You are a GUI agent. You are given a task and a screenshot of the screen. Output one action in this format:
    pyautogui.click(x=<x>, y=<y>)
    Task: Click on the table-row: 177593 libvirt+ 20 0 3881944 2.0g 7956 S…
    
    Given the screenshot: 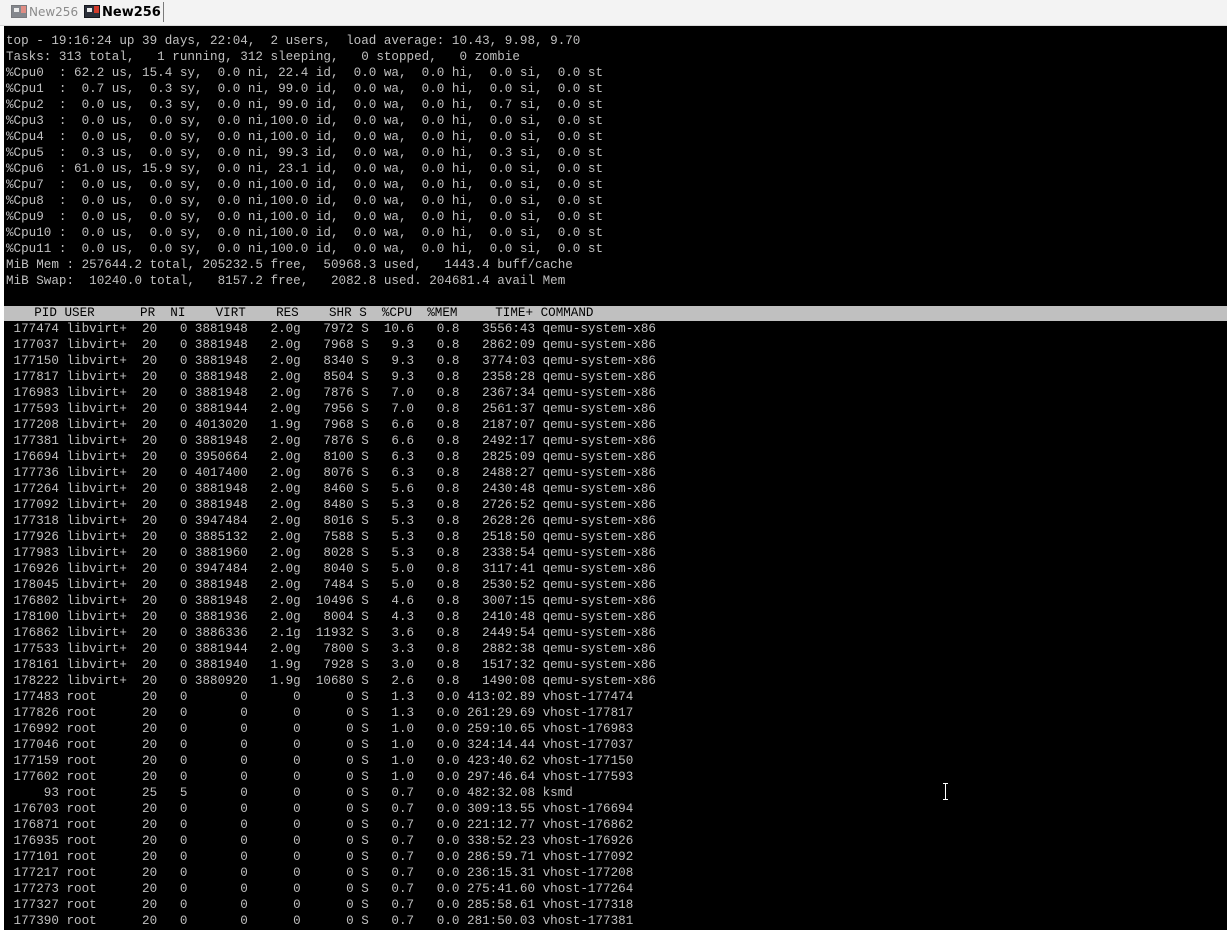 What is the action you would take?
    pyautogui.click(x=331, y=409)
    